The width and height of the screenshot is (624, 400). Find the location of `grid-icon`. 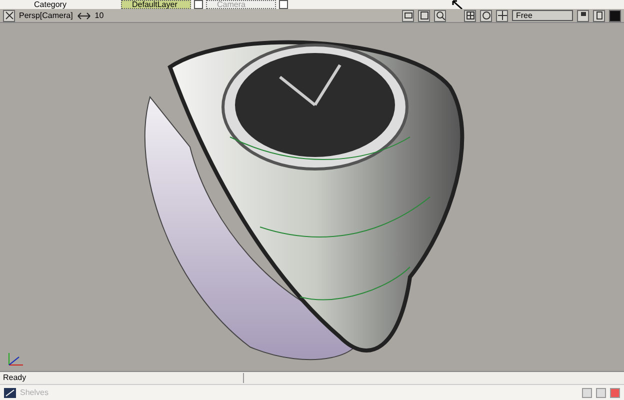

grid-icon is located at coordinates (470, 16).